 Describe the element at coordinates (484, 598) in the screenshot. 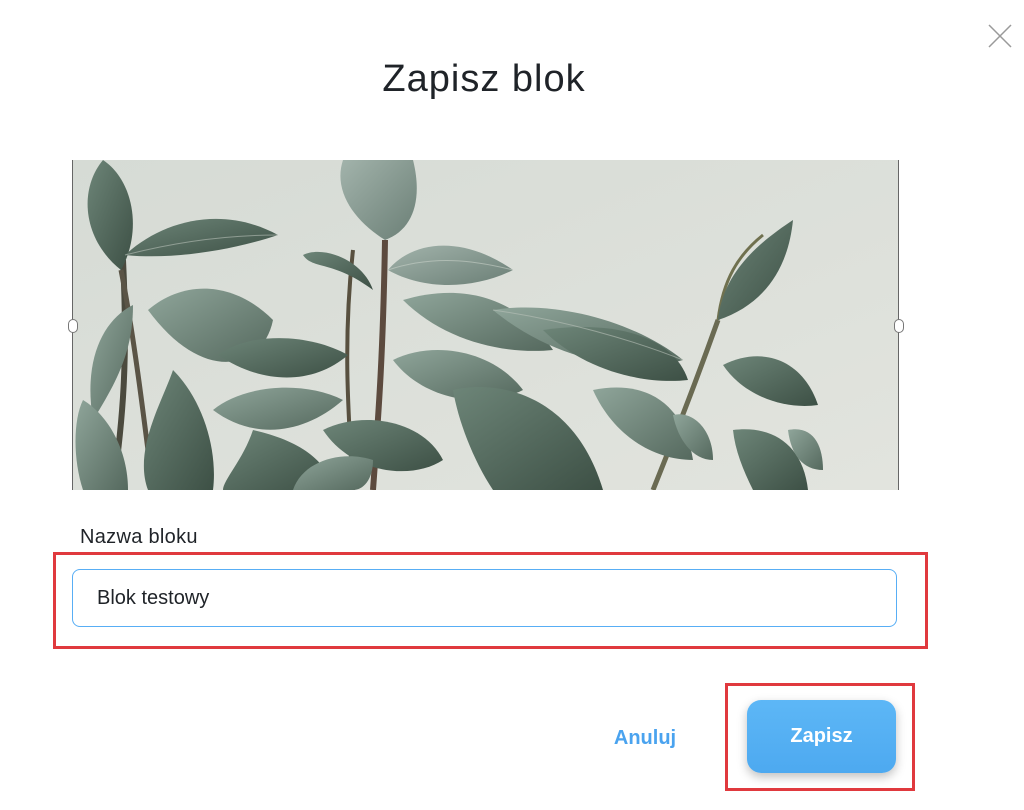

I see `block-name-input` at that location.